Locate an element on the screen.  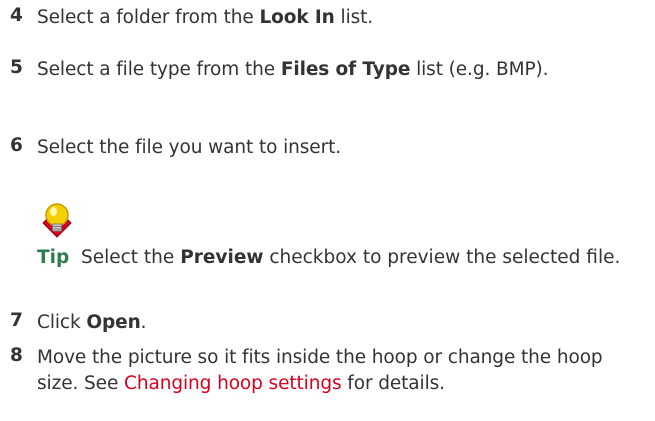
step-text: Click Open. is located at coordinates (92, 322).